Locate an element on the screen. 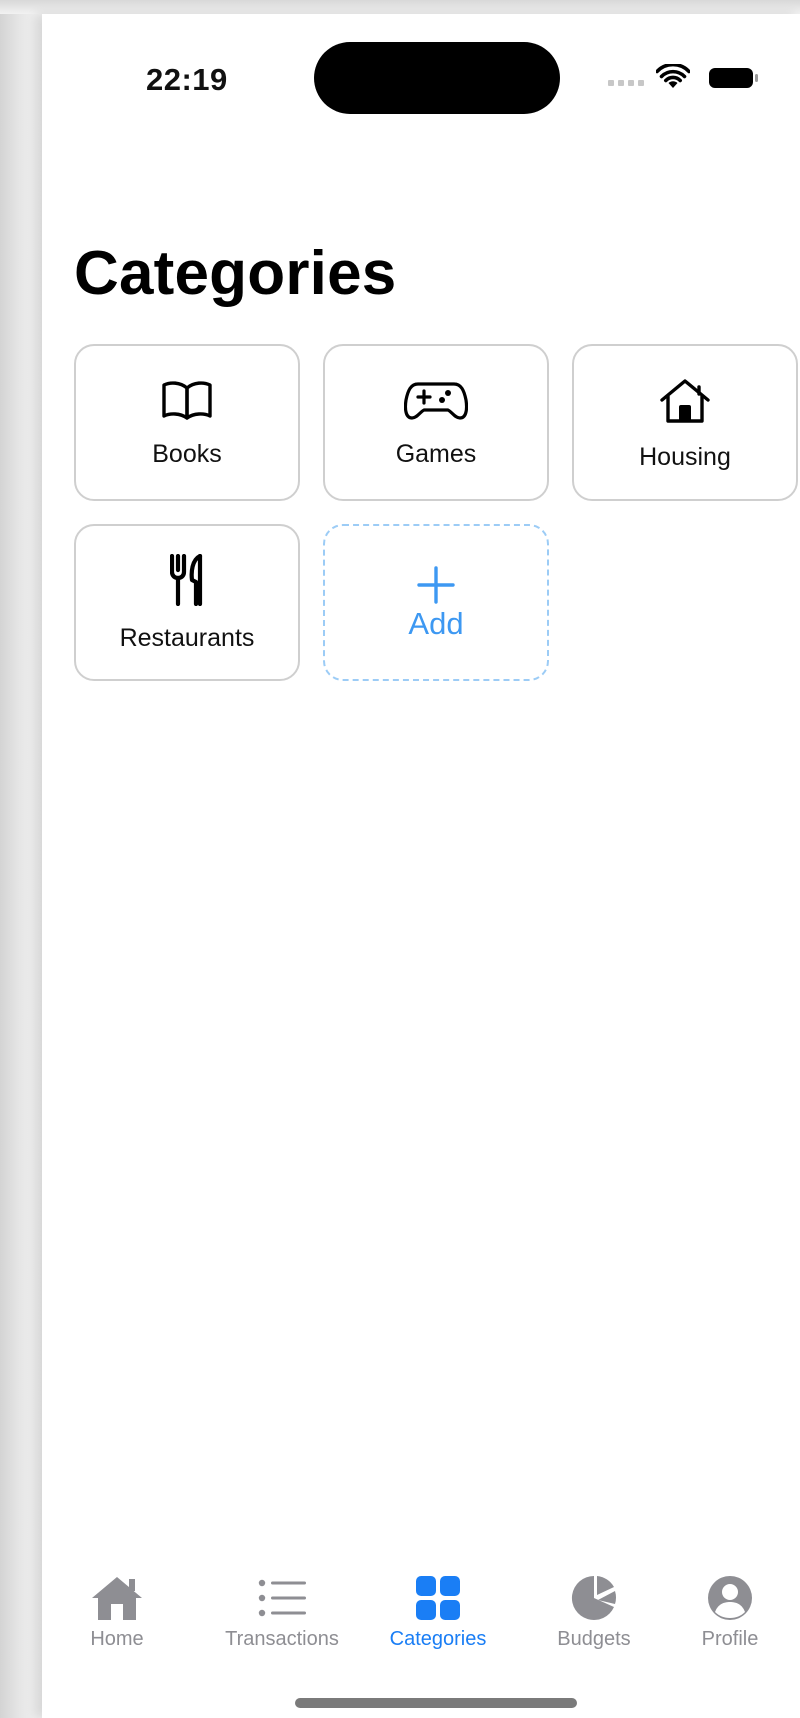  category-label-books: Books is located at coordinates (187, 454).